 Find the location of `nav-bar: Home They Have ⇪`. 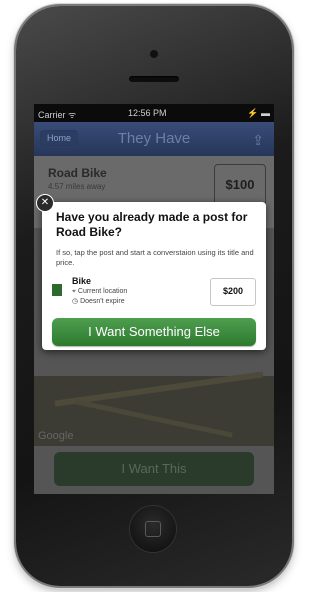

nav-bar: Home They Have ⇪ is located at coordinates (154, 139).